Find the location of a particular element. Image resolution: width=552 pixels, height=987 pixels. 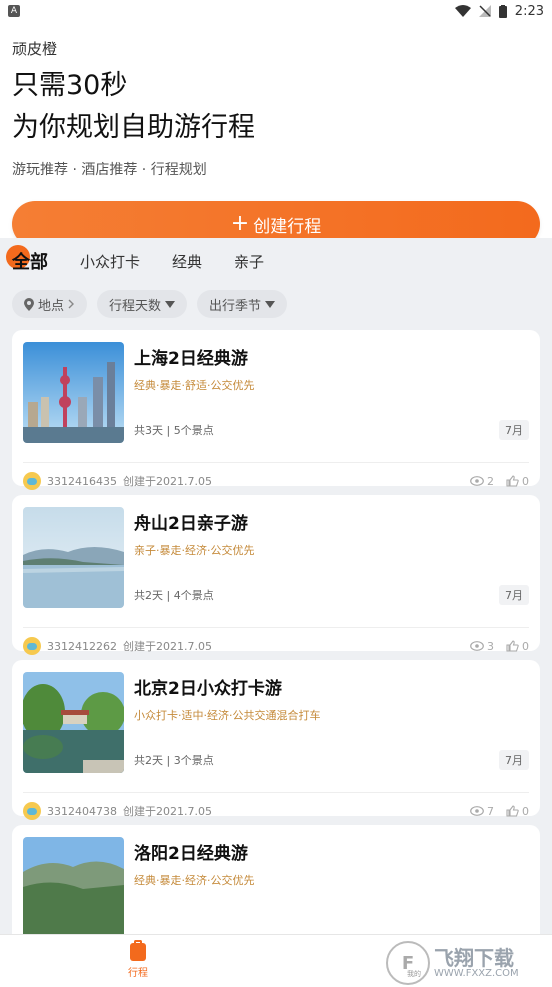

trip-meta: 共3天 | 5个景点 is located at coordinates (174, 430).